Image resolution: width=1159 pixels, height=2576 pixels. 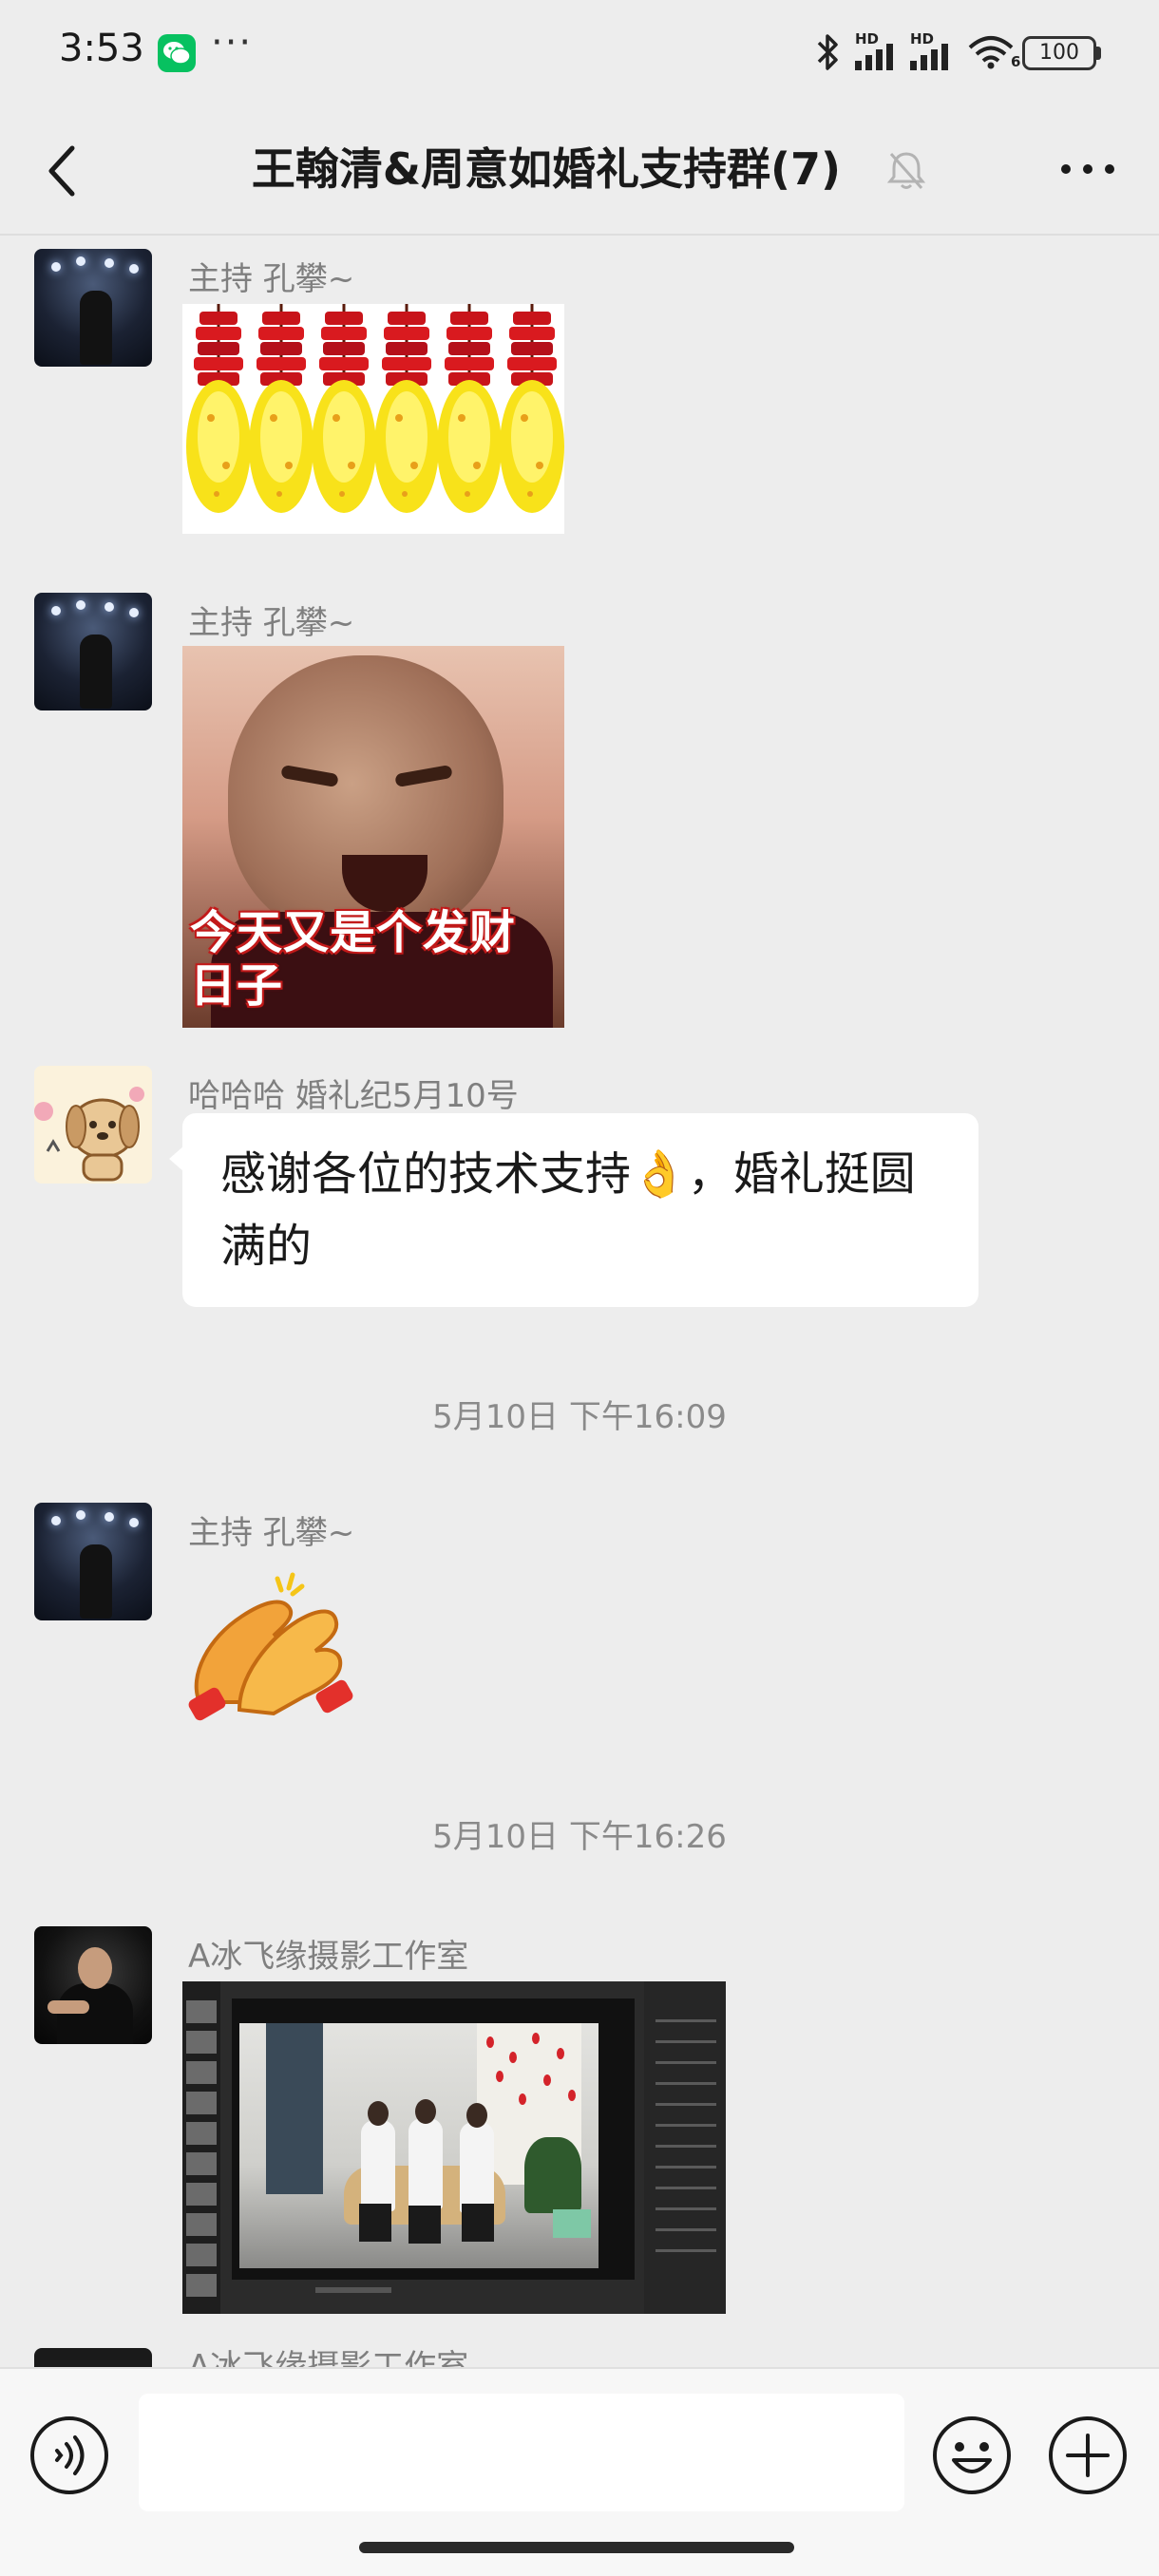 I want to click on chat-header: 王翰清&周意如婚礼支持群(7), so click(x=579, y=169).